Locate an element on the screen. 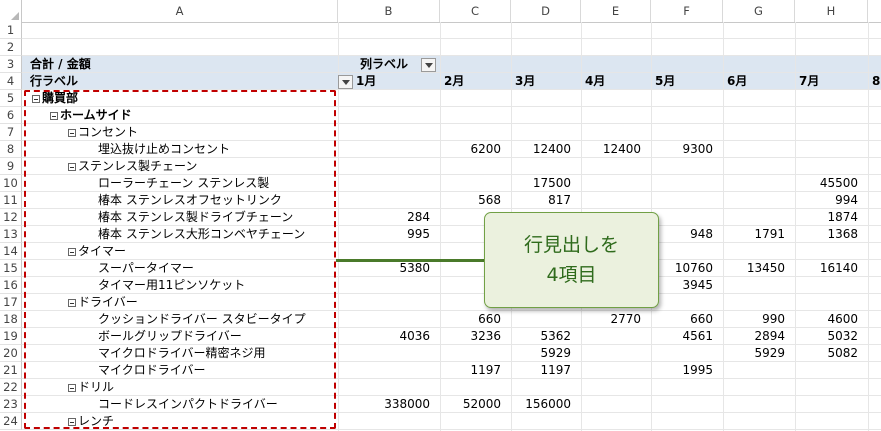 The image size is (881, 431). column-header-e: E is located at coordinates (616, 11).